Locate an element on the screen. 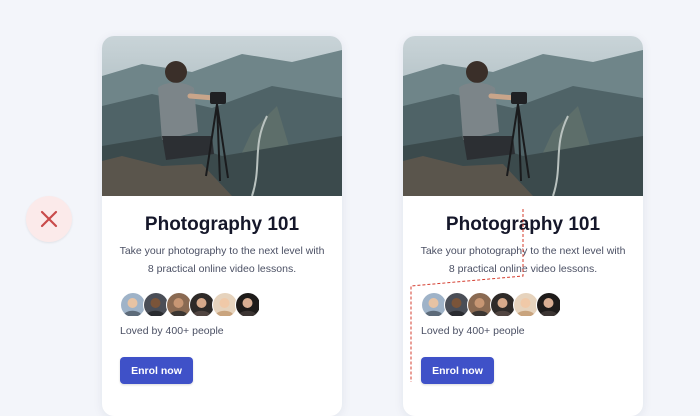 The height and width of the screenshot is (416, 700). close-icon is located at coordinates (49, 219).